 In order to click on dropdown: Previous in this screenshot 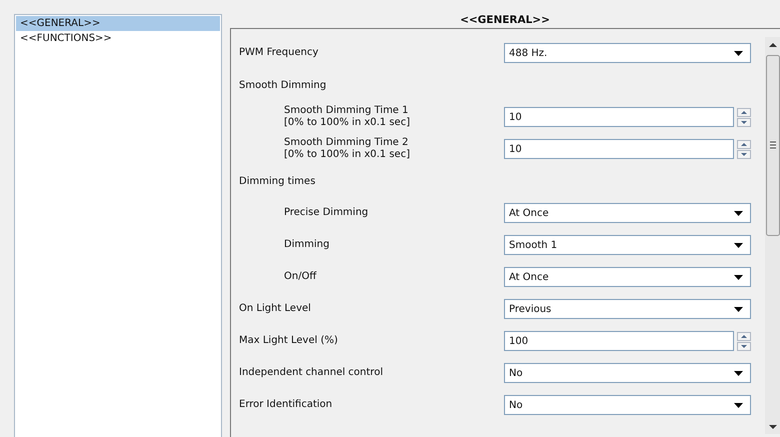, I will do `click(627, 309)`.